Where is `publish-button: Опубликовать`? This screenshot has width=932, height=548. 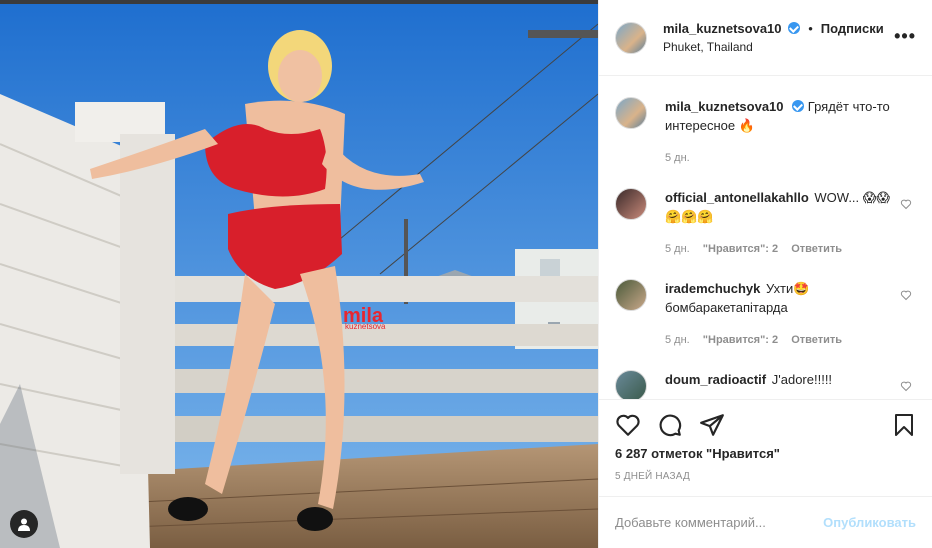 publish-button: Опубликовать is located at coordinates (869, 522).